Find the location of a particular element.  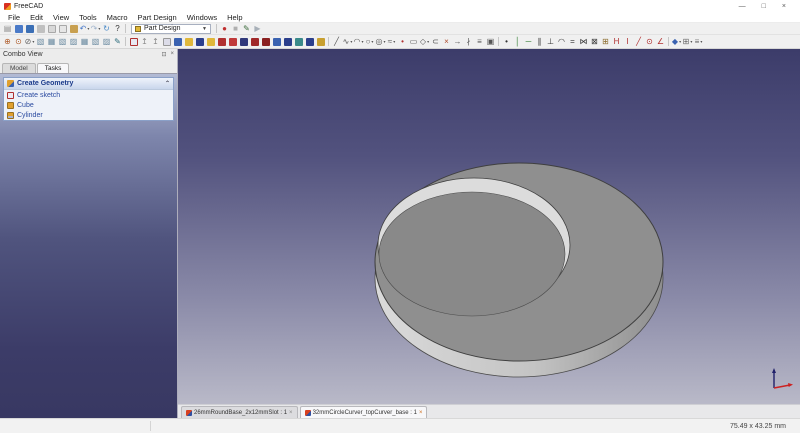

menu-part-design: Part Design is located at coordinates (157, 17).